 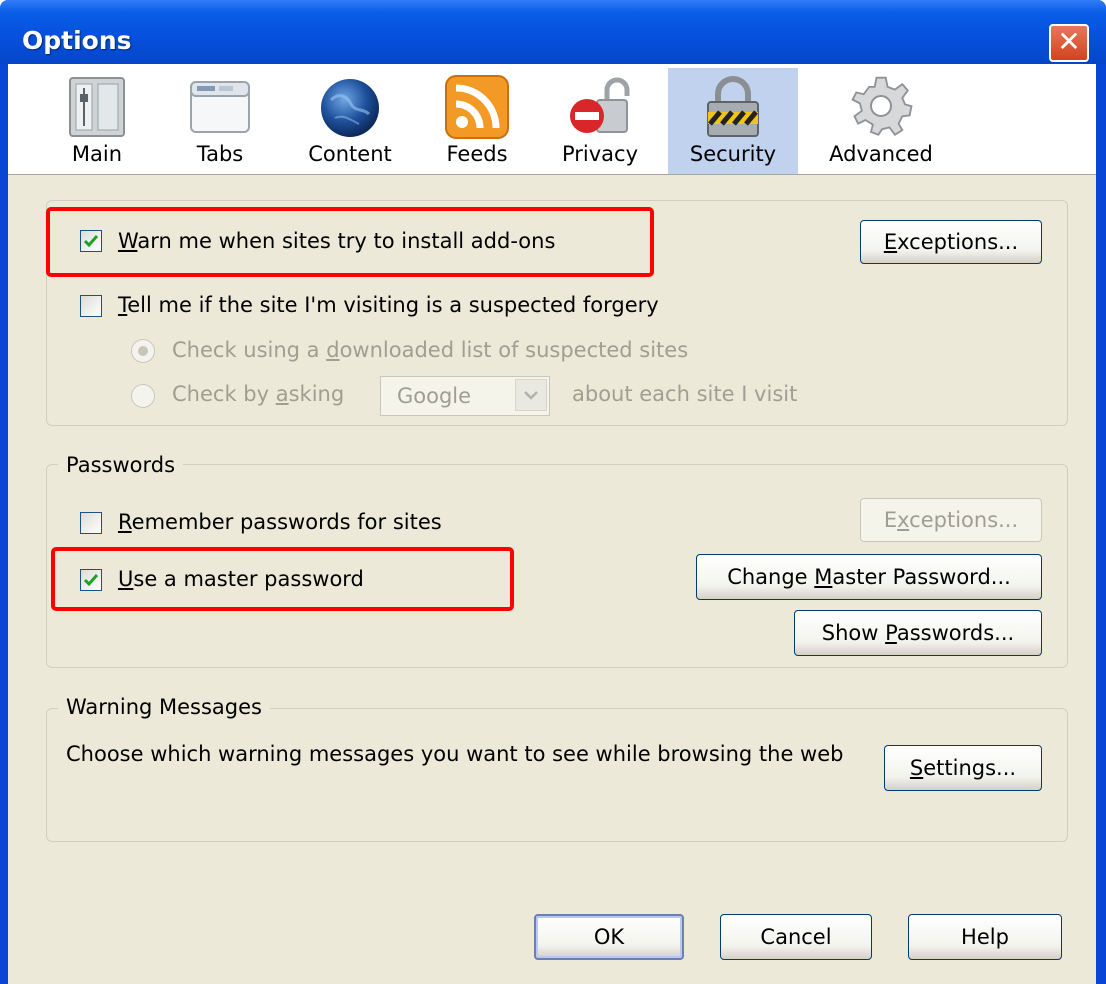 What do you see at coordinates (477, 154) in the screenshot?
I see `pane-feeds-label: Feeds` at bounding box center [477, 154].